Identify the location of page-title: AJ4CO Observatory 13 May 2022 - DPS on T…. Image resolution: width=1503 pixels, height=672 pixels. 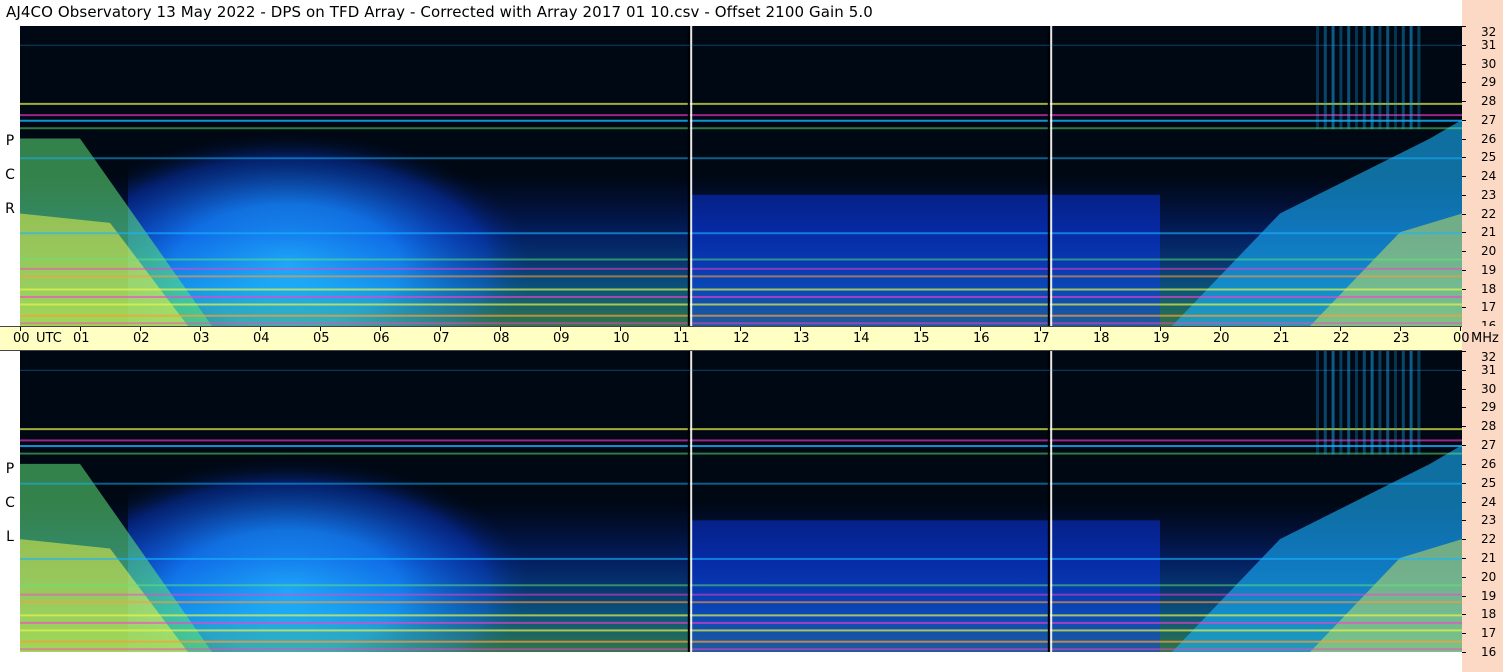
(439, 12).